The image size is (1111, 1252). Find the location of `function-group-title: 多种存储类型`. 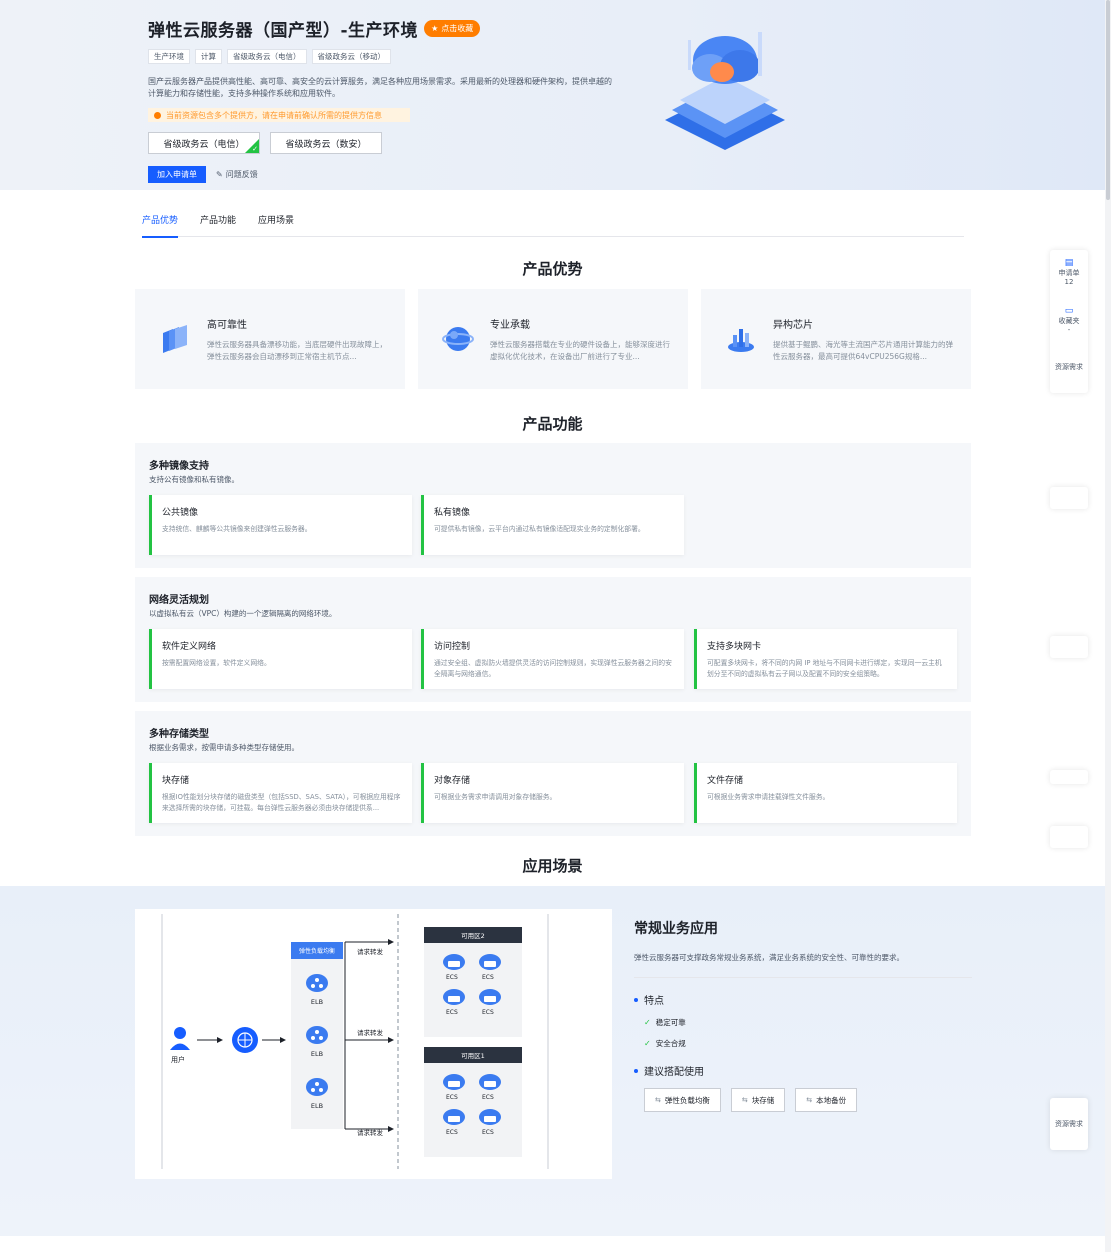

function-group-title: 多种存储类型 is located at coordinates (179, 734).